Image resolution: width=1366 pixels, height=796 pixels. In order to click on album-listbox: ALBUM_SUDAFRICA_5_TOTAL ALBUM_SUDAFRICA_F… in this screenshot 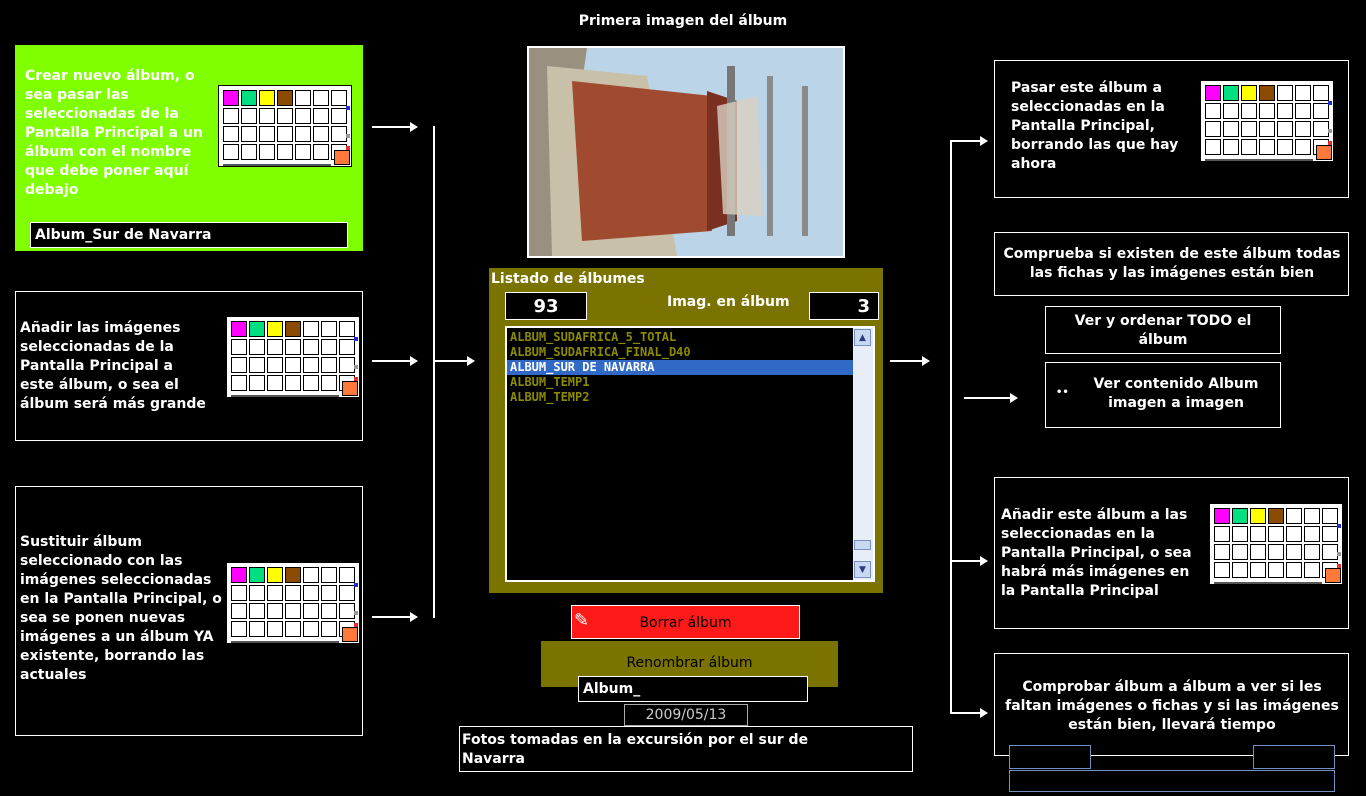, I will do `click(690, 454)`.